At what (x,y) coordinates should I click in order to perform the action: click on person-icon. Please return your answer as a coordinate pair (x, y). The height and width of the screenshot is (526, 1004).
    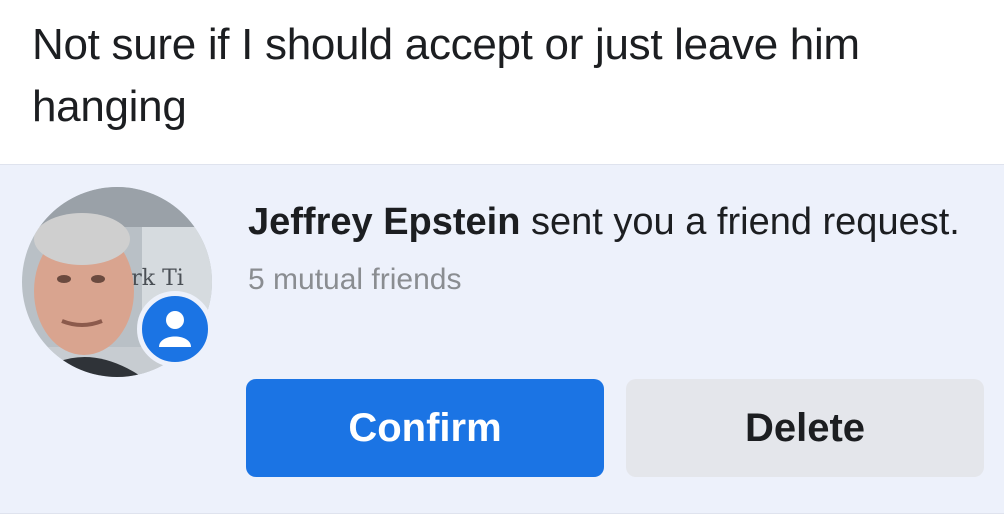
    Looking at the image, I should click on (175, 329).